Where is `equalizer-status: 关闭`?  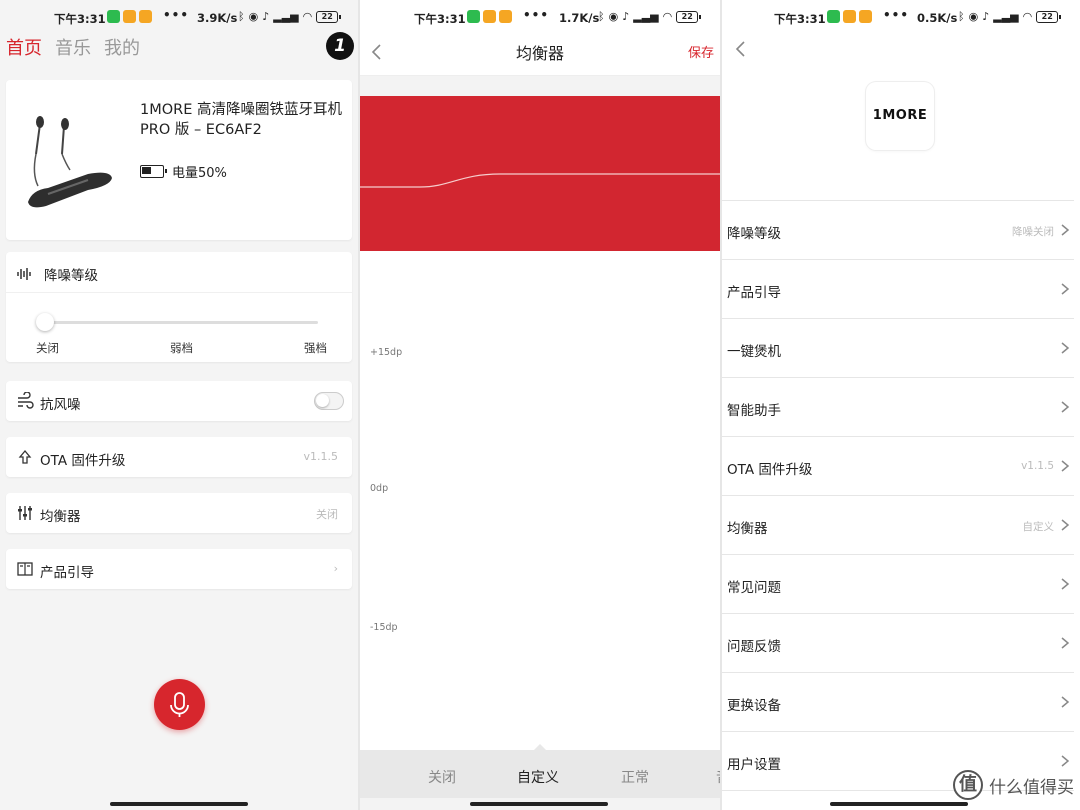 equalizer-status: 关闭 is located at coordinates (327, 514).